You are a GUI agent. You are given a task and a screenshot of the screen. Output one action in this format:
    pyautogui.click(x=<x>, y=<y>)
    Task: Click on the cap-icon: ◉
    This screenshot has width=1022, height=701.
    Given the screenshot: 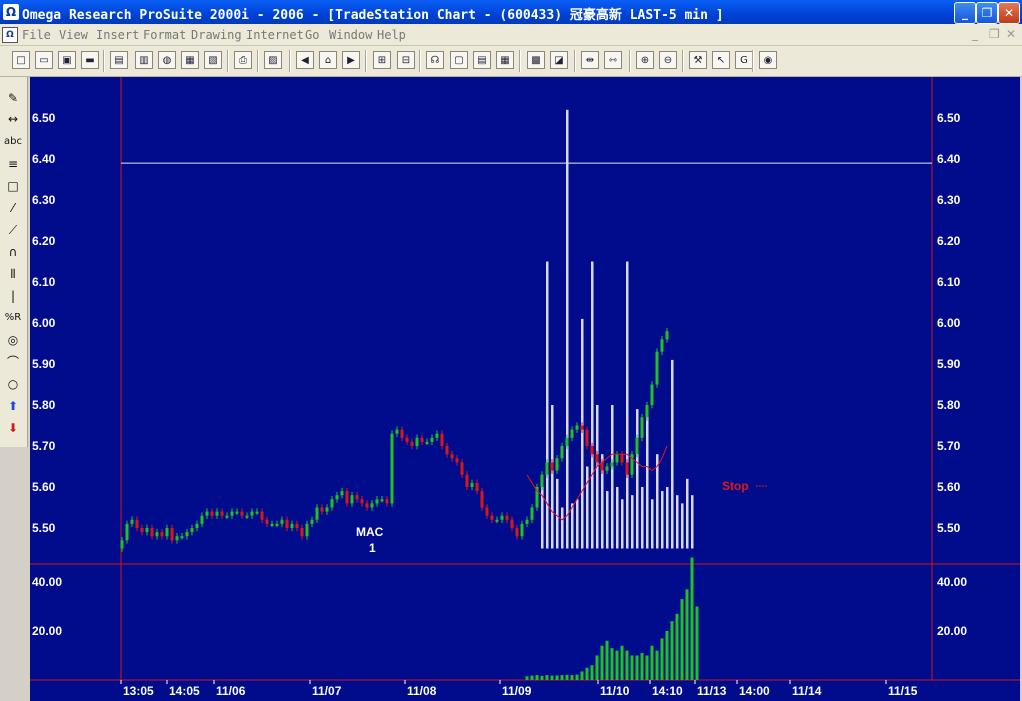 What is the action you would take?
    pyautogui.click(x=768, y=60)
    